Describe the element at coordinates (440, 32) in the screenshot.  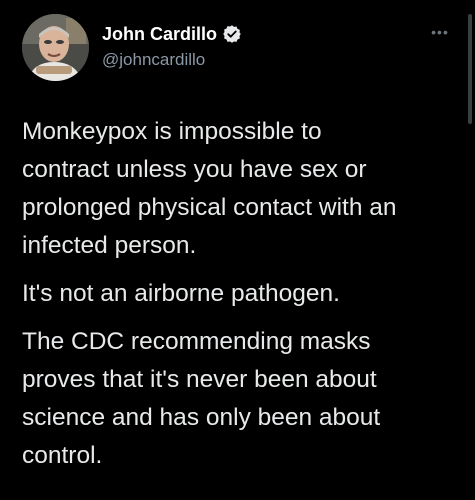
I see `more-options-icon: •••` at that location.